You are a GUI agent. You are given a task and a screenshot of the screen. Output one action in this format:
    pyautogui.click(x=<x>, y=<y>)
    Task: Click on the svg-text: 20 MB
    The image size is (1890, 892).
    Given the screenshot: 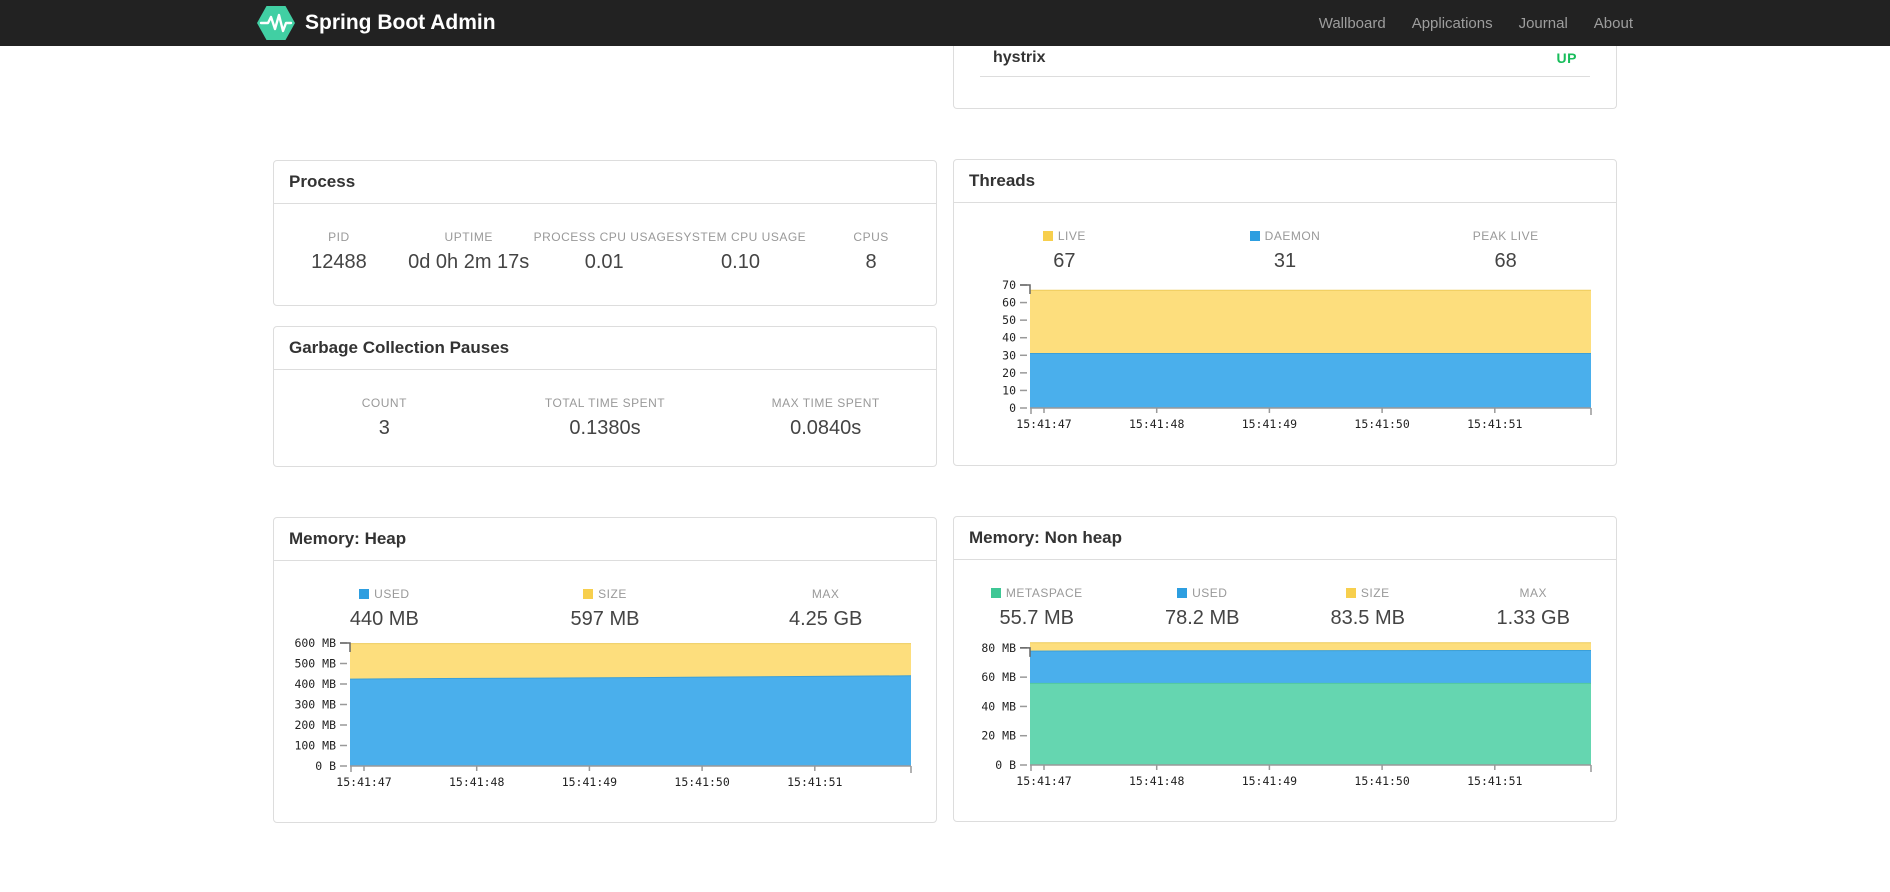 What is the action you would take?
    pyautogui.click(x=998, y=736)
    